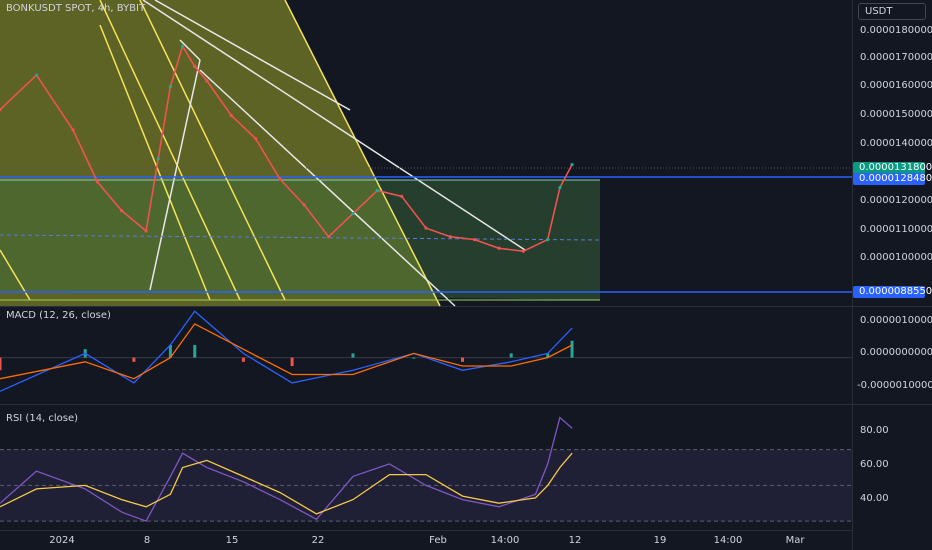 This screenshot has width=932, height=550. What do you see at coordinates (892, 292) in the screenshot?
I see `price-badge-support: 0.0000088550` at bounding box center [892, 292].